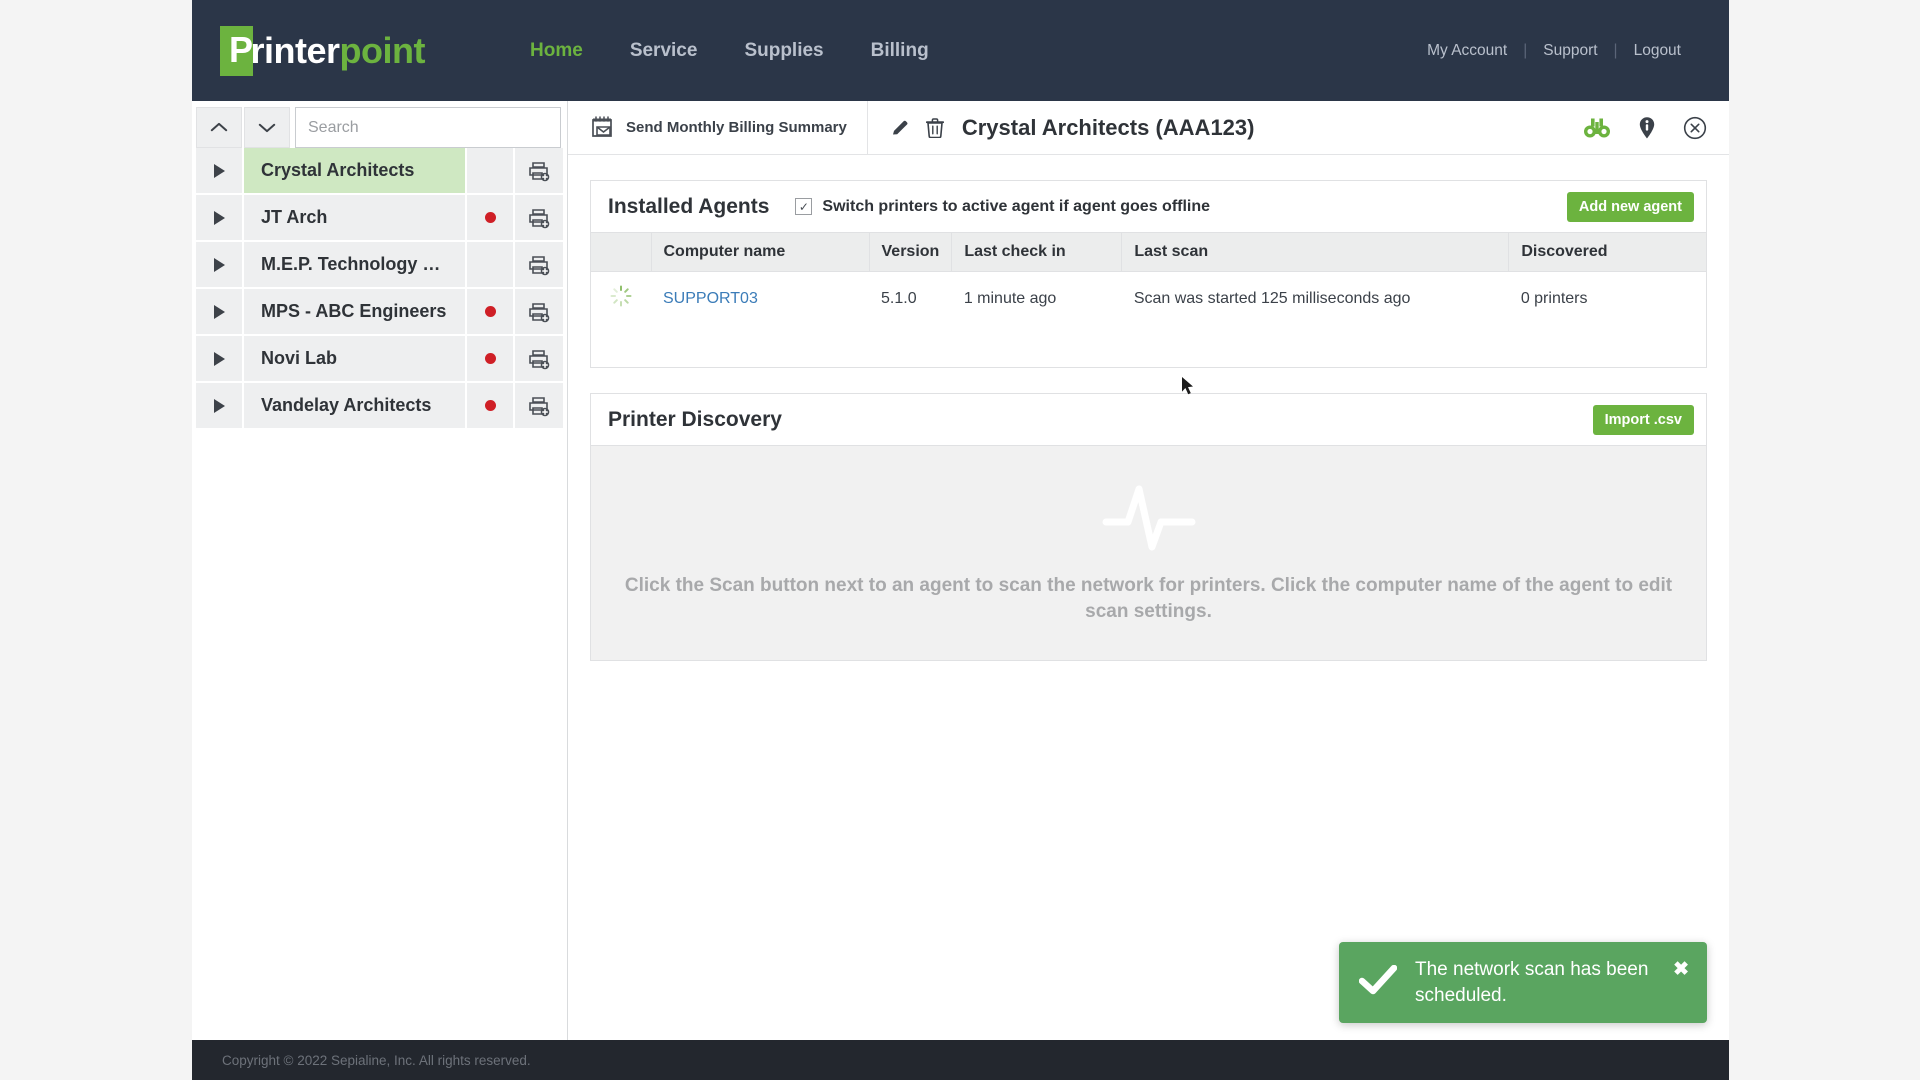  What do you see at coordinates (760, 252) in the screenshot?
I see `column-header-computer-name: Computer name` at bounding box center [760, 252].